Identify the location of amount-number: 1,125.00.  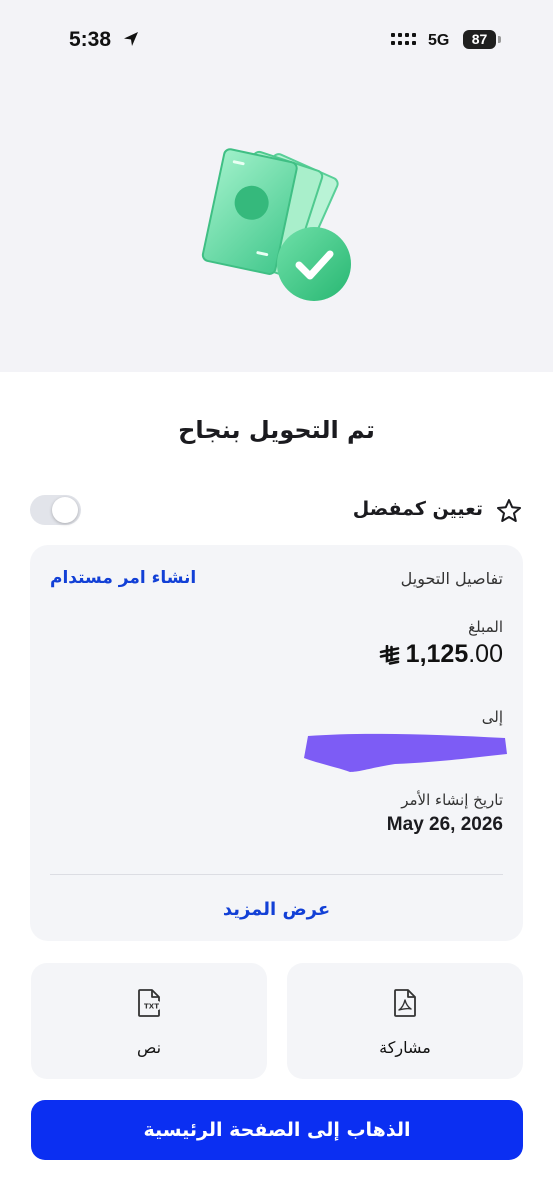
(454, 654).